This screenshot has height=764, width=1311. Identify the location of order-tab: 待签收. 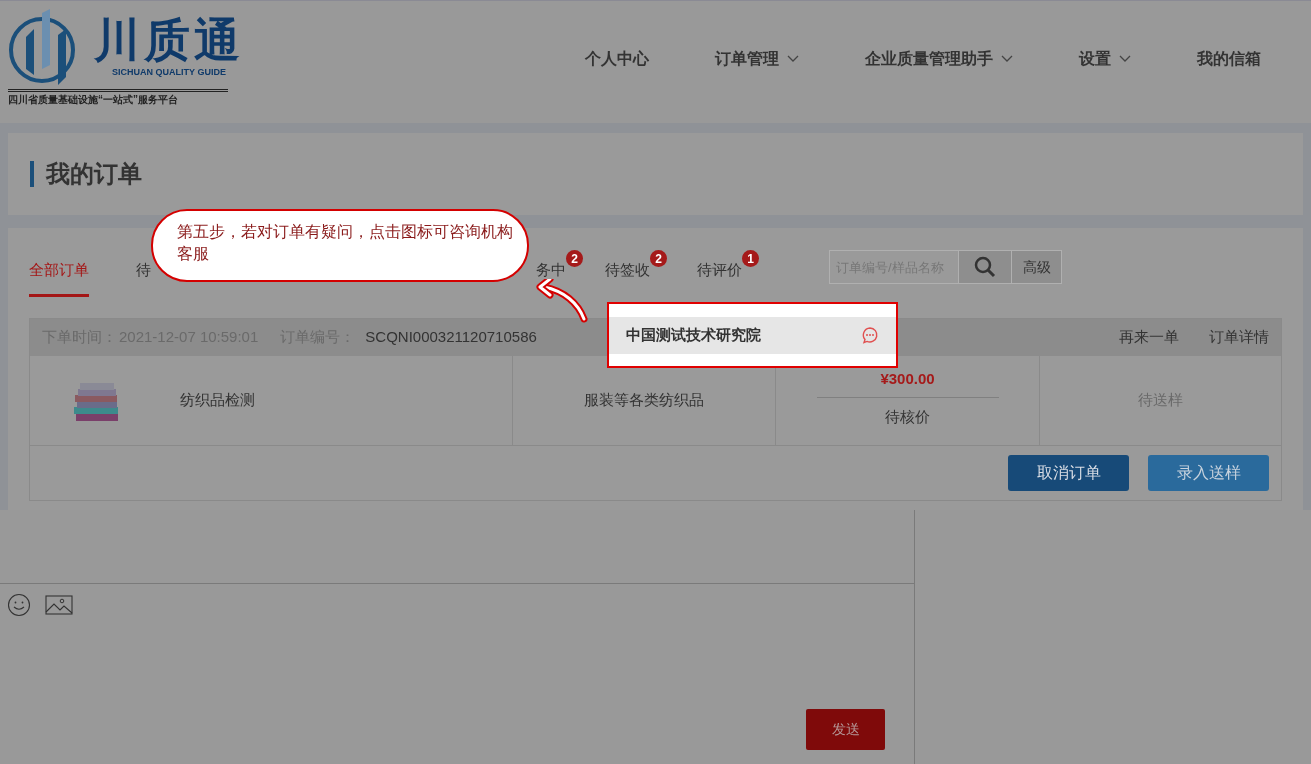
(627, 265).